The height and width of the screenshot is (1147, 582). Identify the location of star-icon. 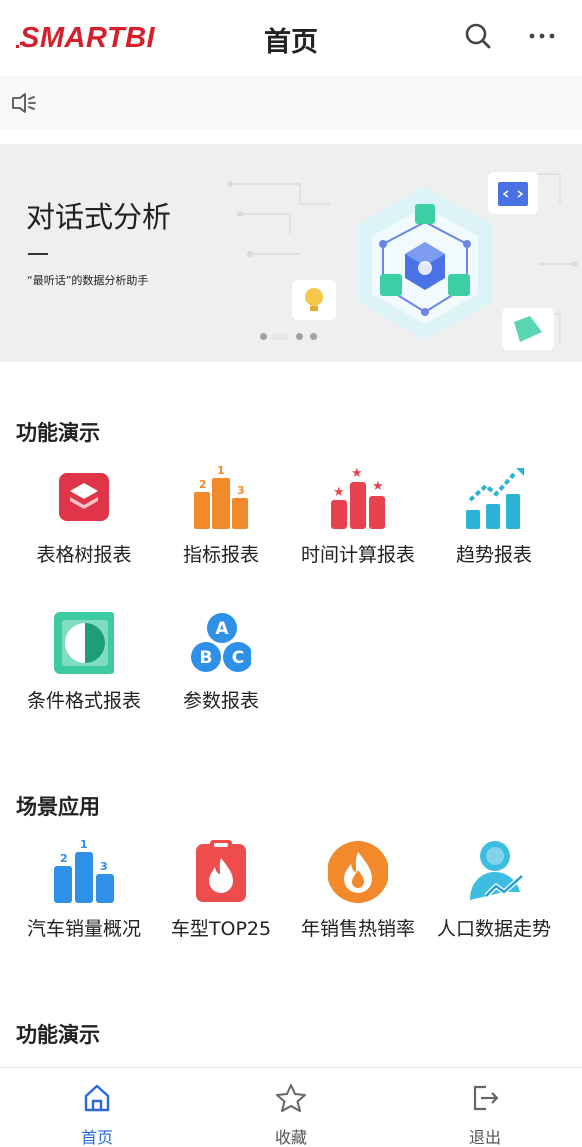
(291, 1098).